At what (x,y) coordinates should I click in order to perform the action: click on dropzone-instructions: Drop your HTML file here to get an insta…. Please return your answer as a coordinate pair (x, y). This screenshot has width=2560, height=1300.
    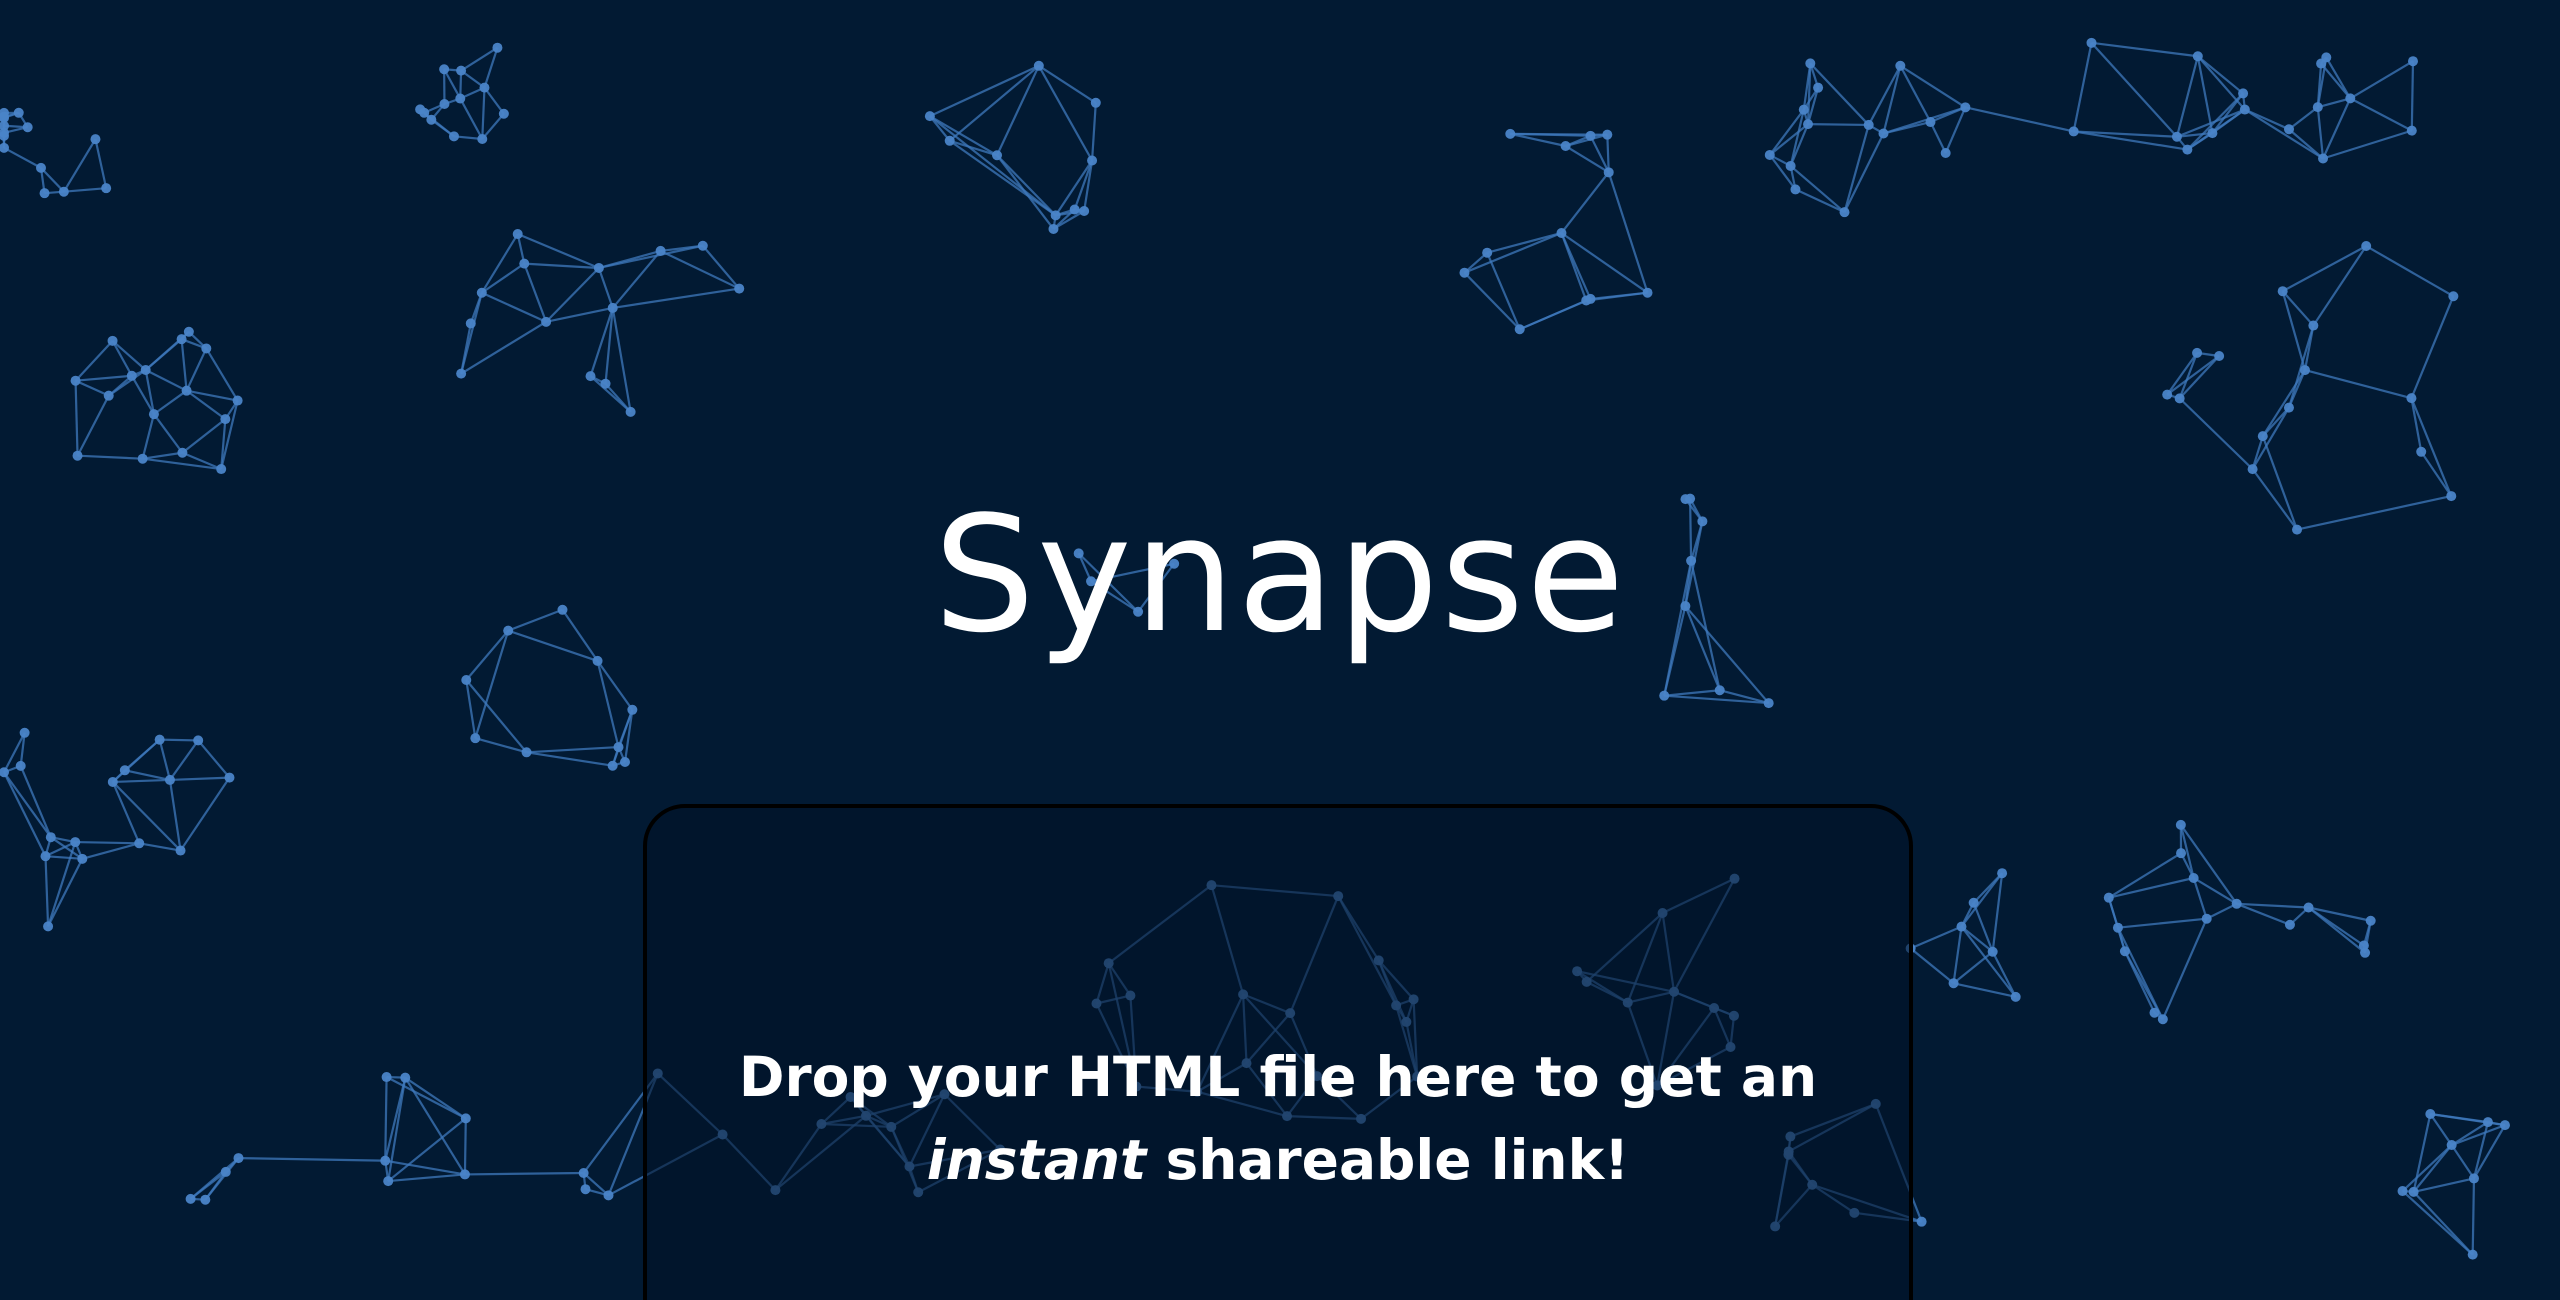
    Looking at the image, I should click on (1278, 1119).